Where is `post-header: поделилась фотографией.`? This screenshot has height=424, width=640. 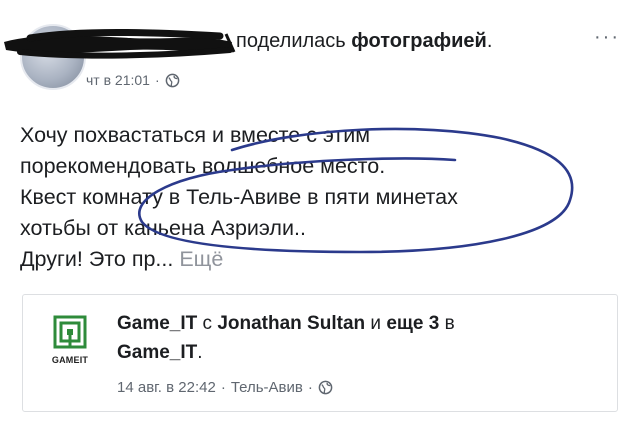
post-header: поделилась фотографией. is located at coordinates (364, 41).